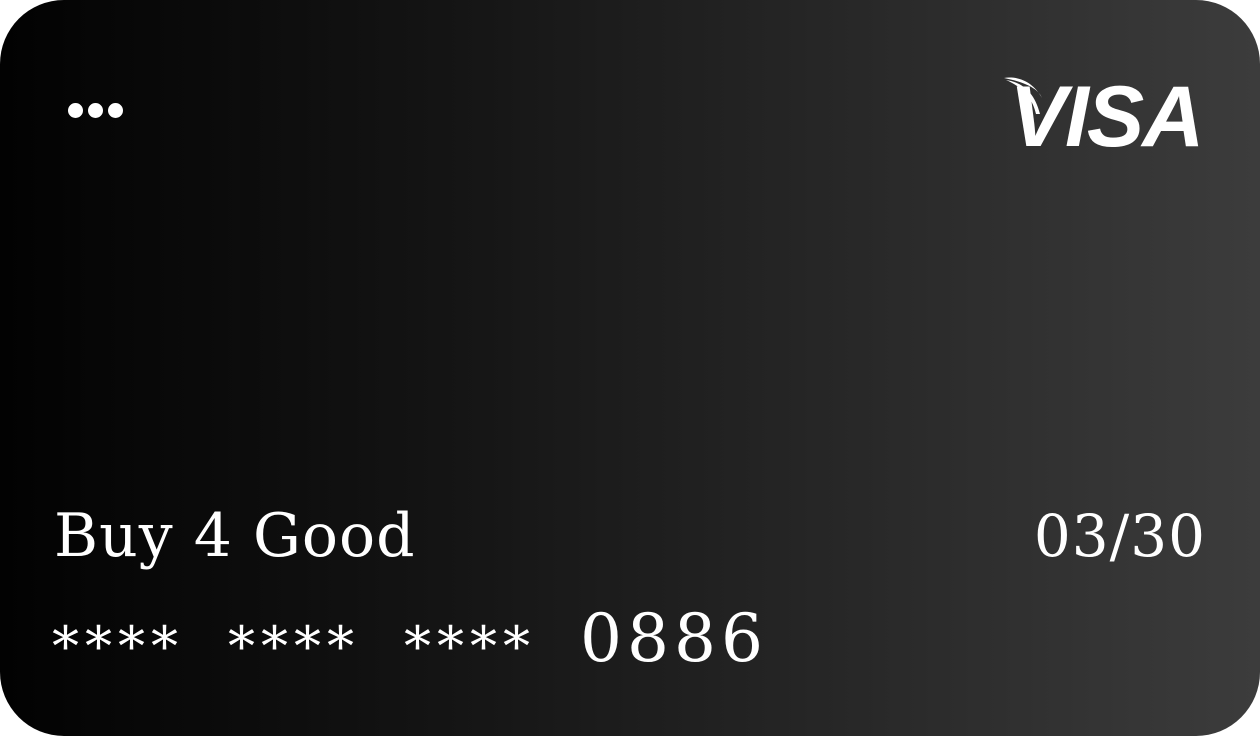 The image size is (1260, 736). What do you see at coordinates (1119, 536) in the screenshot?
I see `card-expiry-date: 03/30` at bounding box center [1119, 536].